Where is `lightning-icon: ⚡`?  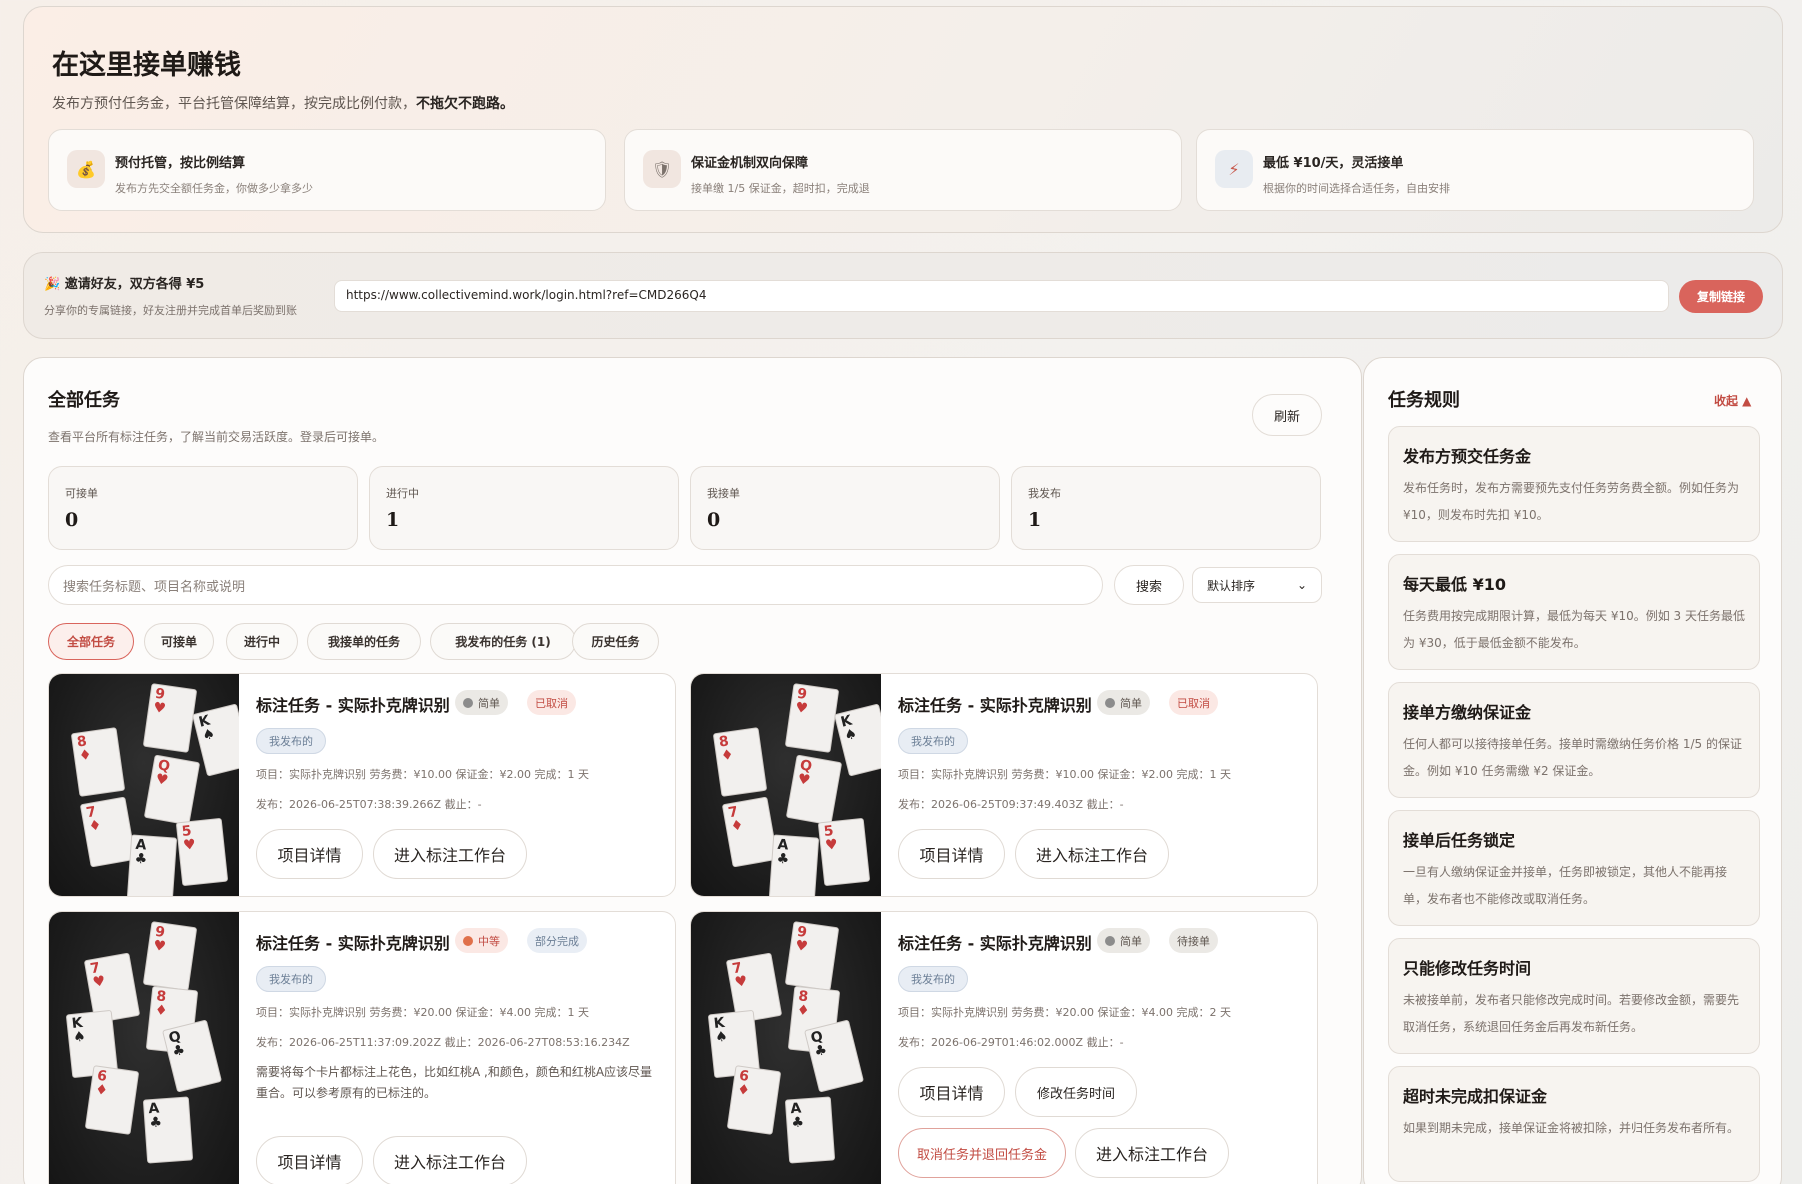
lightning-icon: ⚡ is located at coordinates (1234, 169).